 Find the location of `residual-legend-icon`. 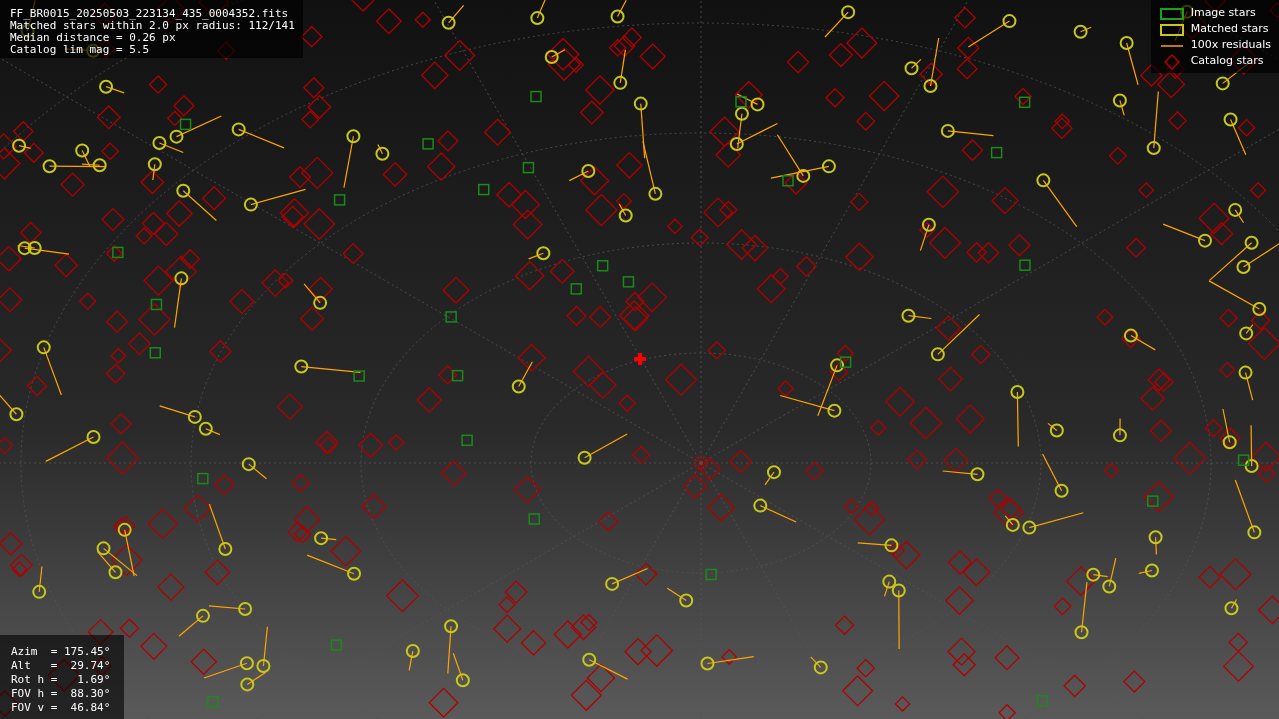

residual-legend-icon is located at coordinates (1171, 45).